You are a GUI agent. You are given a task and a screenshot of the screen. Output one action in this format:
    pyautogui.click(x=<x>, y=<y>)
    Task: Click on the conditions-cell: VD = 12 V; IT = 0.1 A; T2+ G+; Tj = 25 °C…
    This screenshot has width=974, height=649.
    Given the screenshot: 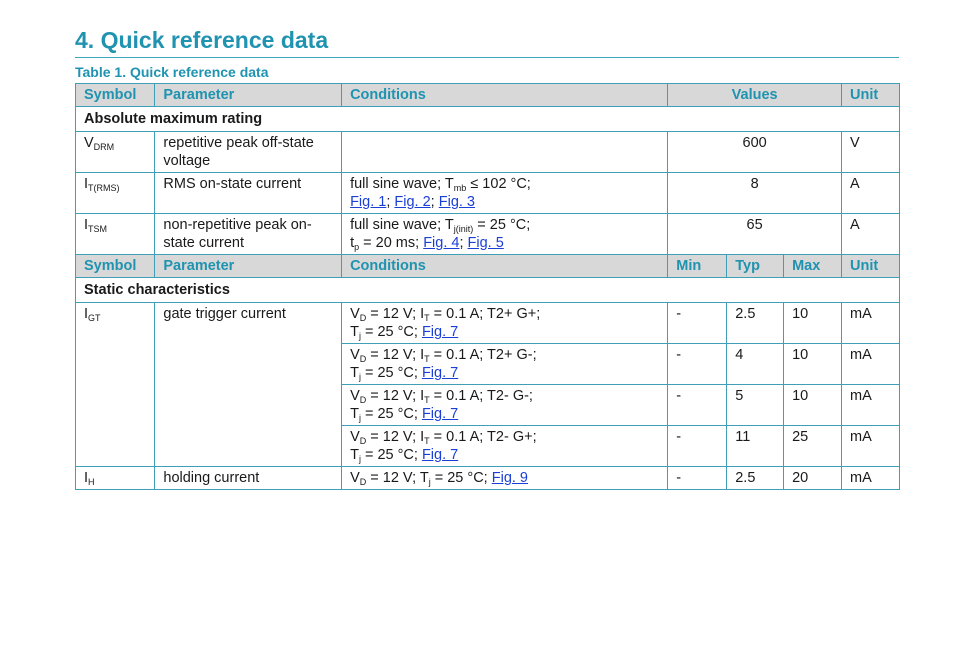 What is the action you would take?
    pyautogui.click(x=505, y=323)
    